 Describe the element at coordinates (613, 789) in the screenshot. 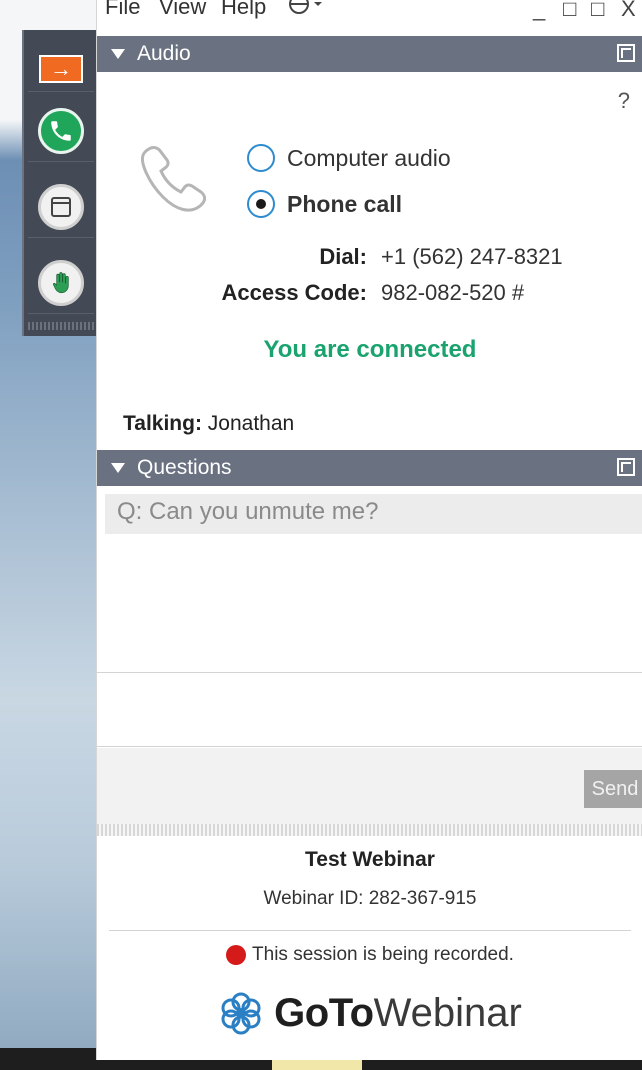

I see `send-button: Send` at that location.